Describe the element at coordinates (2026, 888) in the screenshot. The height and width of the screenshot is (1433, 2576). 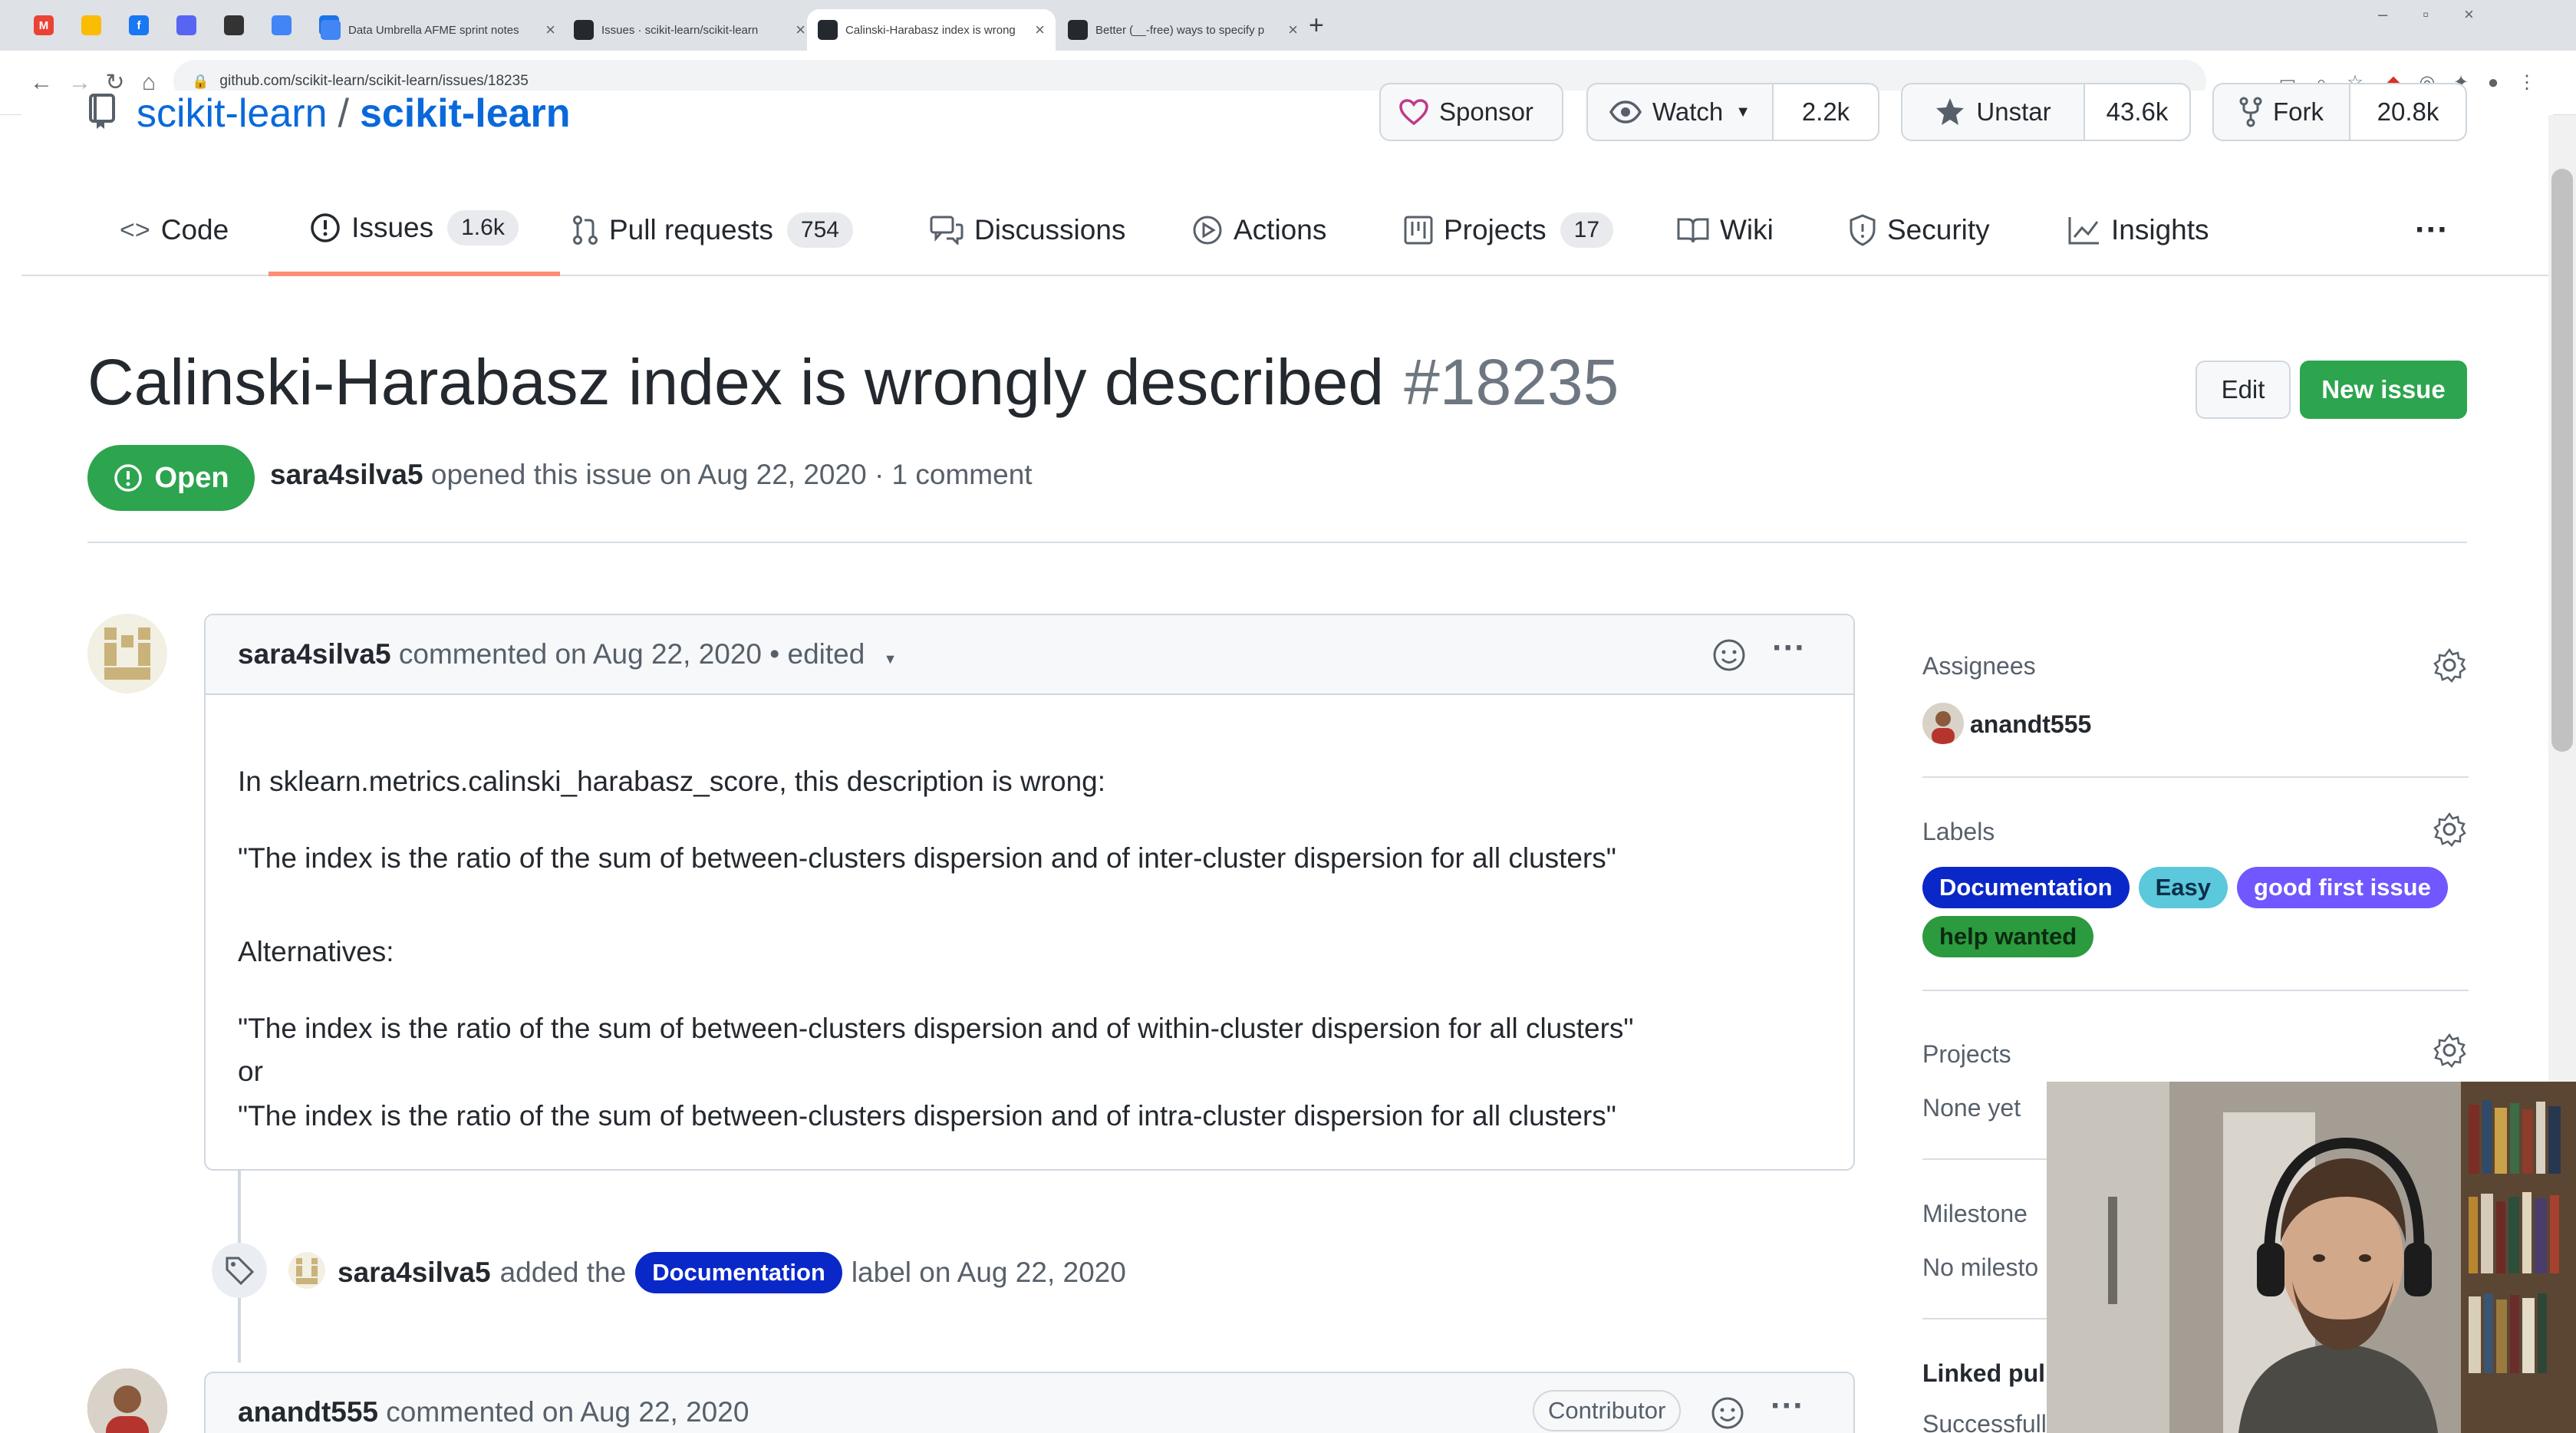
I see `label-documentation: Documentation` at that location.